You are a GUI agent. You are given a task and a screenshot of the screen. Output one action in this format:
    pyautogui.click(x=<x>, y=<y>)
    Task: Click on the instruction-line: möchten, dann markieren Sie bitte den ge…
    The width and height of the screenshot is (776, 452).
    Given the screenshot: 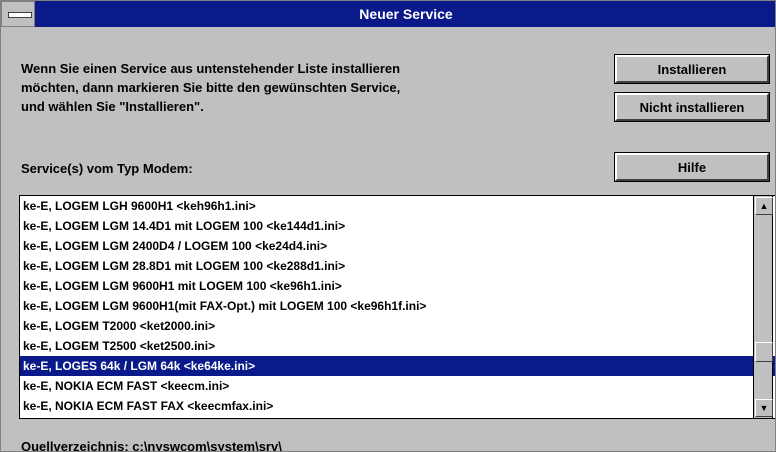 What is the action you would take?
    pyautogui.click(x=211, y=87)
    